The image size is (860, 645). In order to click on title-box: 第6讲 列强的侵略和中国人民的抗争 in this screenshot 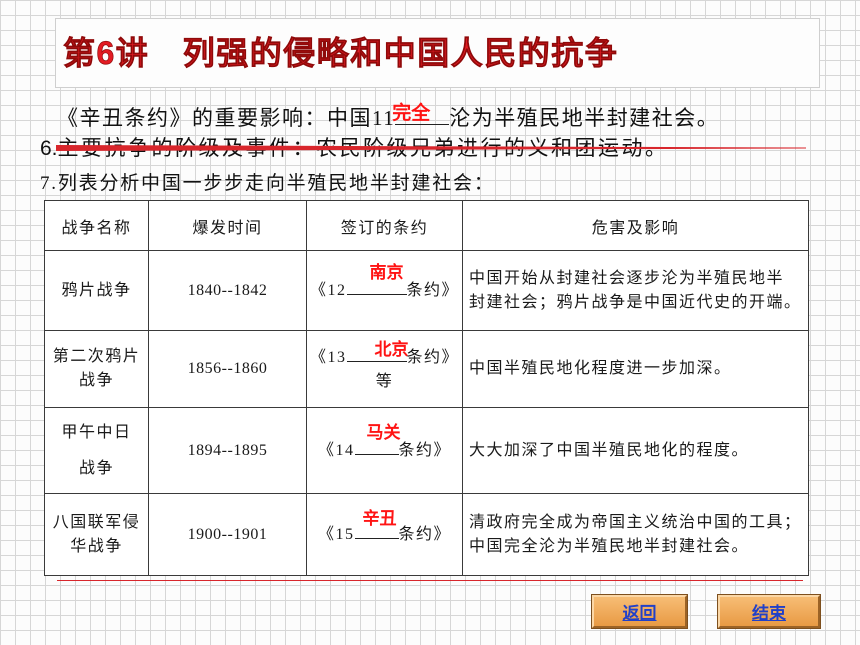, I will do `click(437, 53)`.